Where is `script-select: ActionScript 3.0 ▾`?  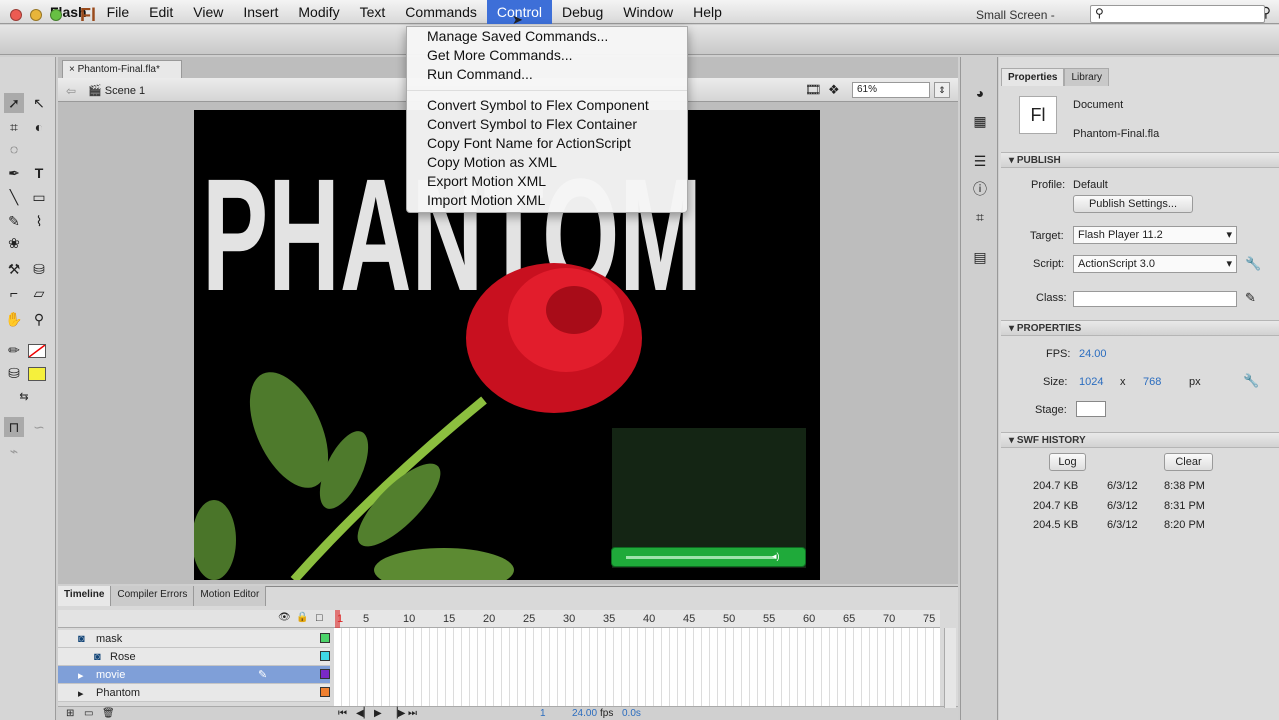
script-select: ActionScript 3.0 ▾ is located at coordinates (1155, 264).